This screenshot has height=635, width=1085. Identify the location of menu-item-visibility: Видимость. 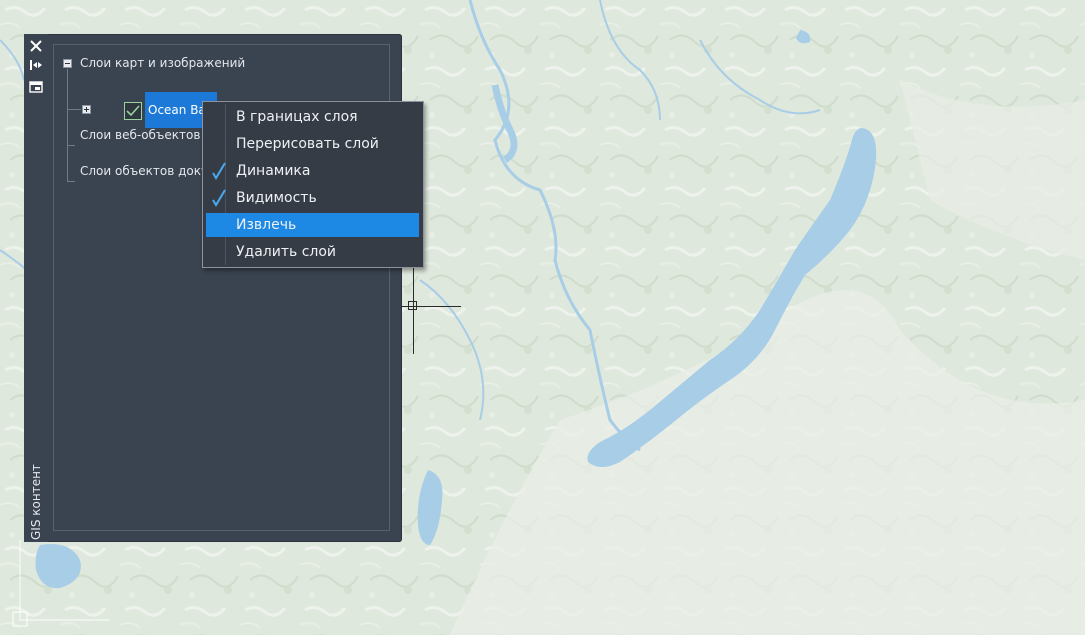
(312, 198).